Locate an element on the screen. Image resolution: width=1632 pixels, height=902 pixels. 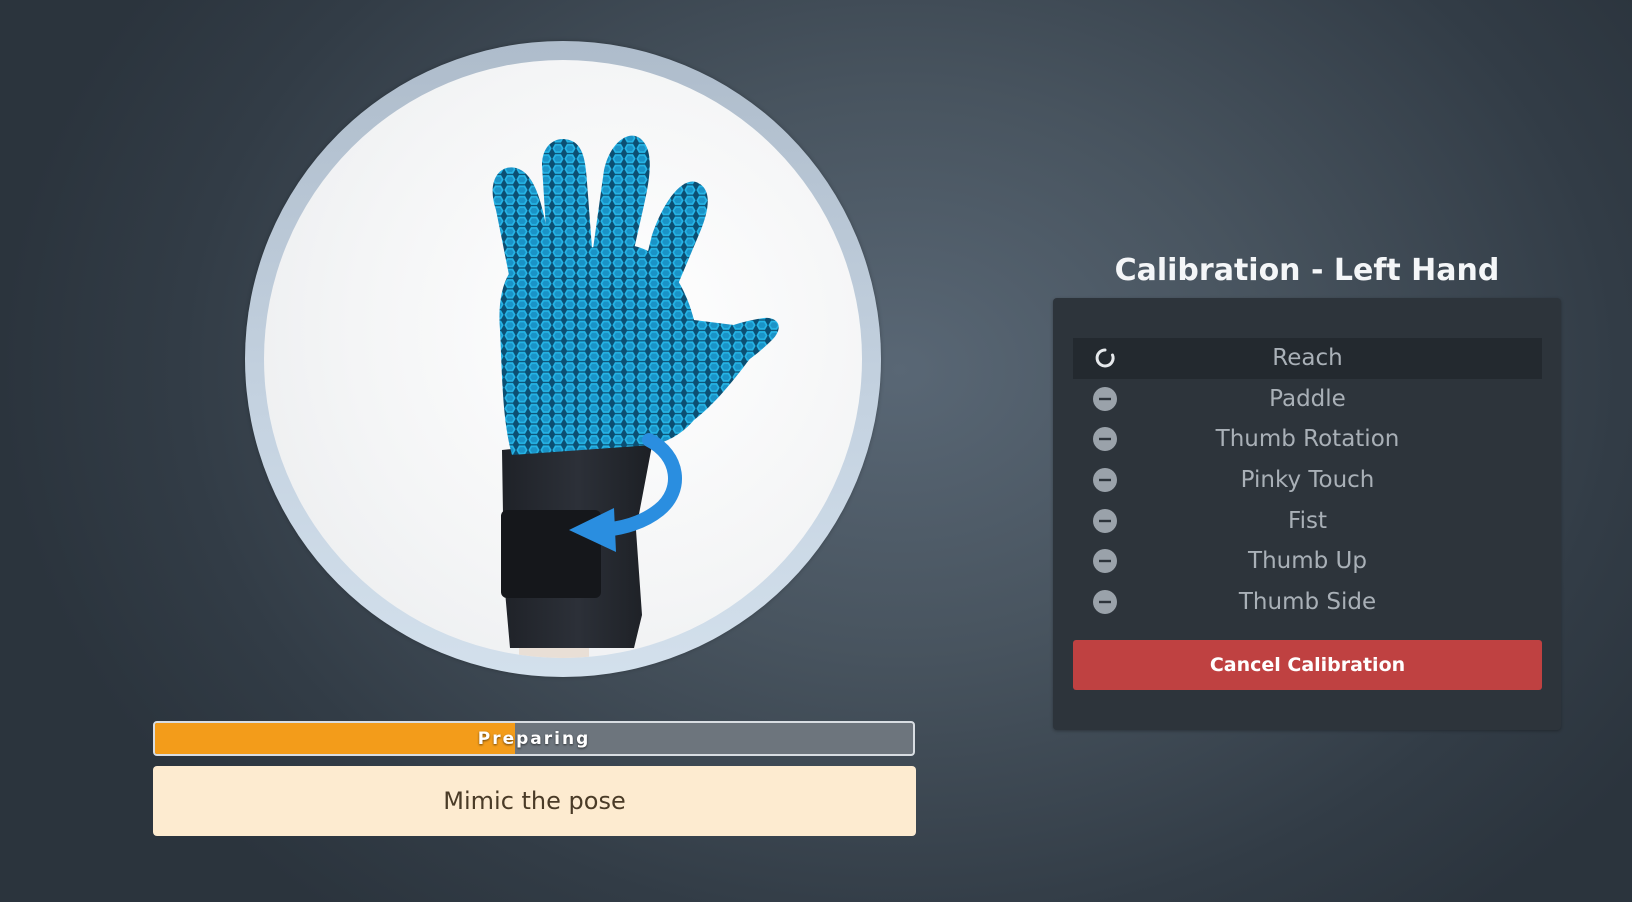
step-thumb-side: Thumb Side is located at coordinates (1307, 602).